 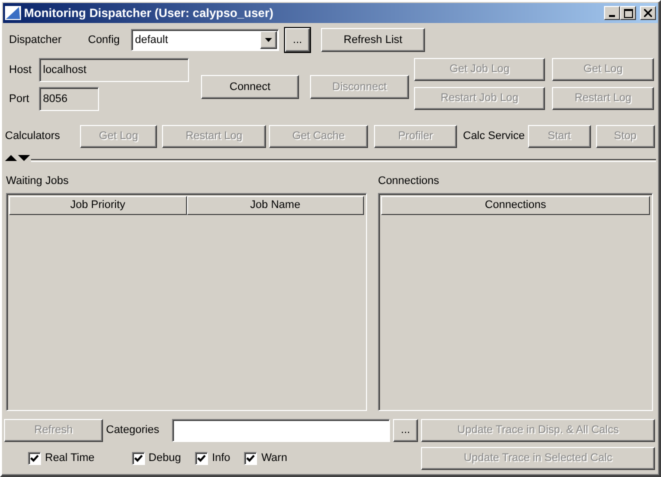 What do you see at coordinates (250, 87) in the screenshot?
I see `connect-button: Connect` at bounding box center [250, 87].